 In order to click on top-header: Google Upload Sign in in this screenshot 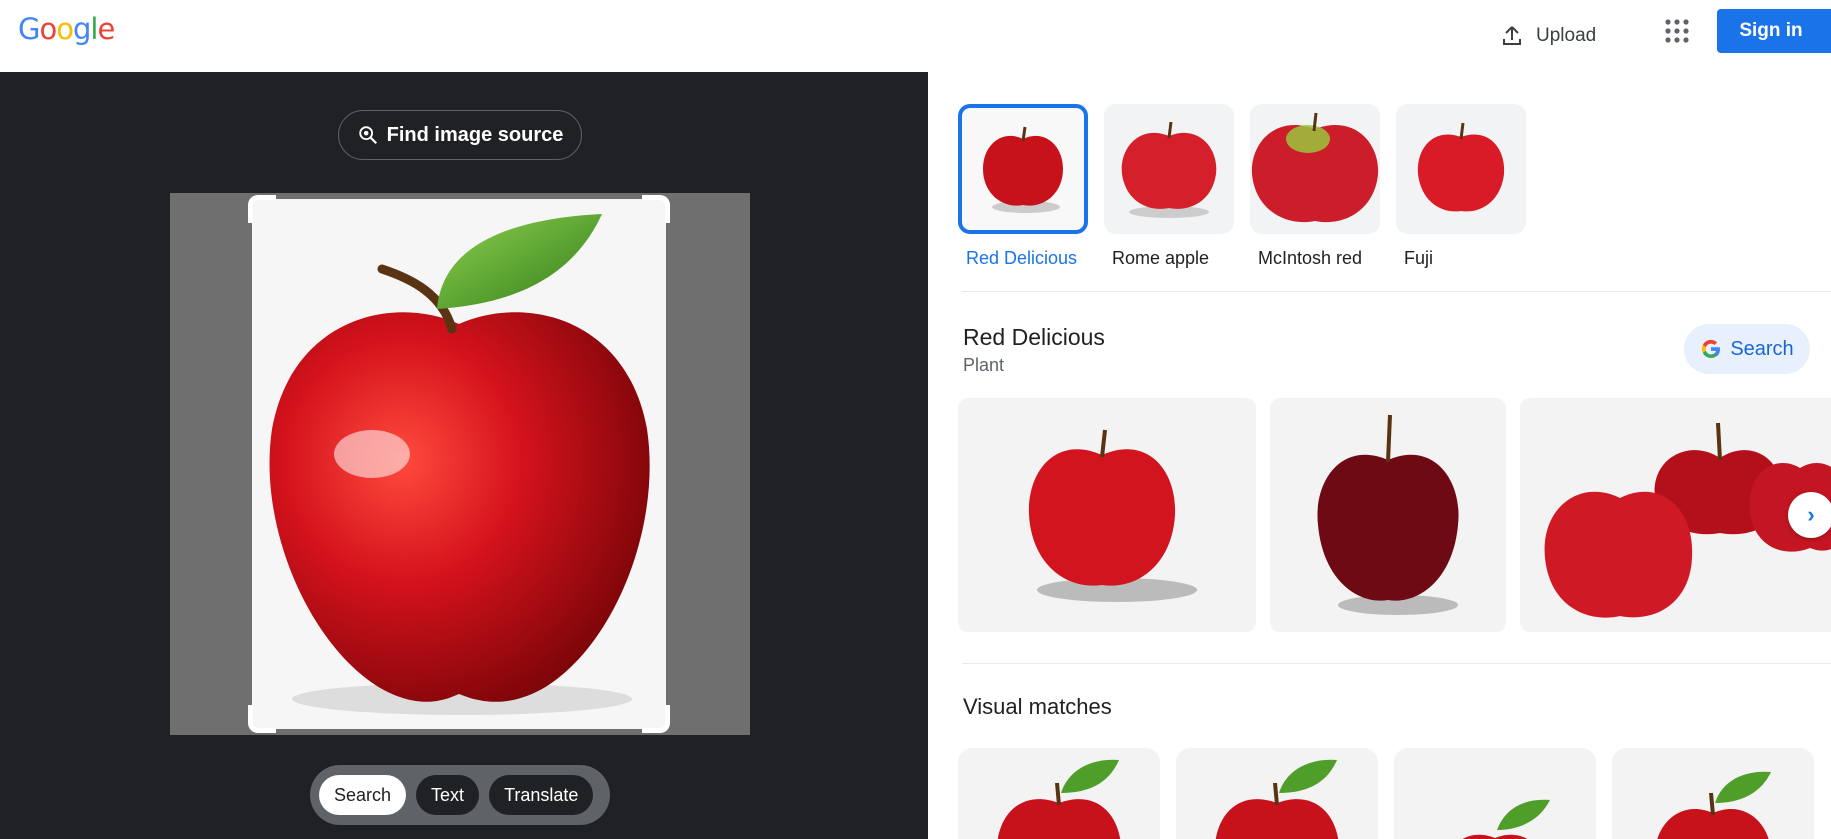, I will do `click(915, 36)`.